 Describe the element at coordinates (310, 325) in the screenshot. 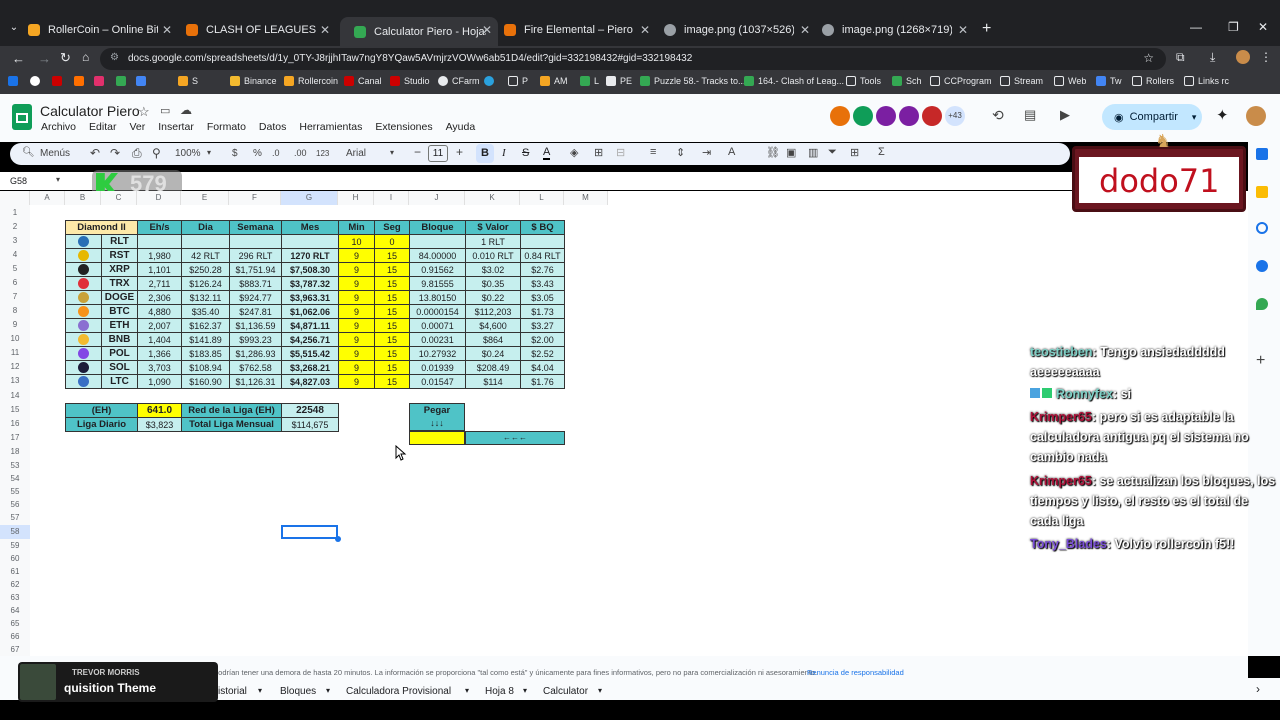

I see `cell-mes: $4,871.11` at that location.